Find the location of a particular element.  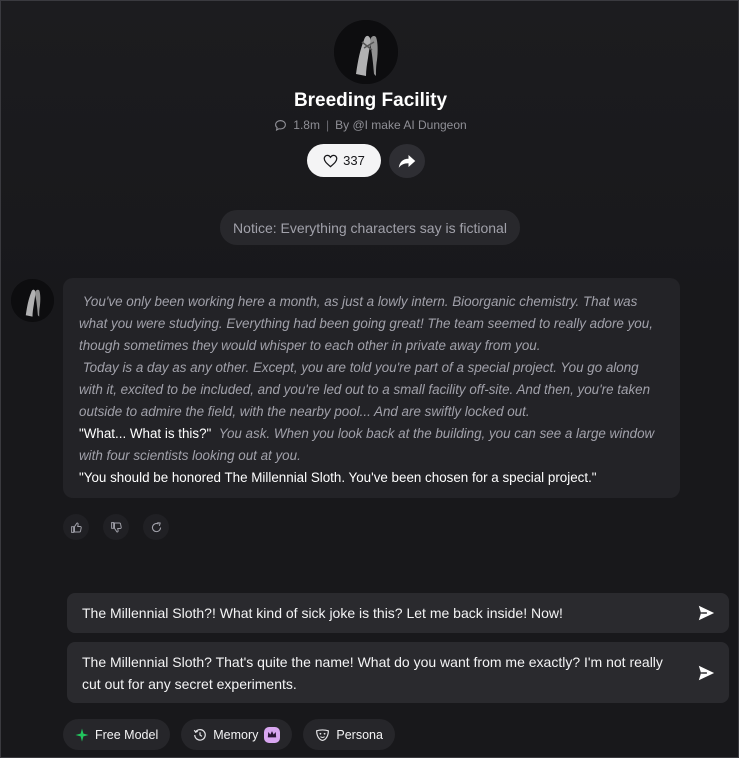

interaction-count: 1.8m is located at coordinates (306, 125).